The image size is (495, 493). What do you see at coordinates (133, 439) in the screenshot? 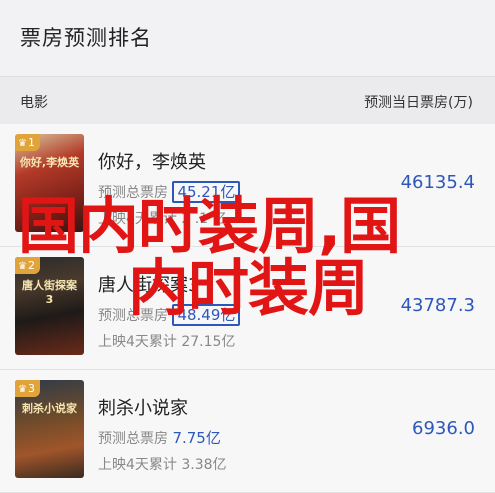
I see `predicted-total-label: 预测总票房` at bounding box center [133, 439].